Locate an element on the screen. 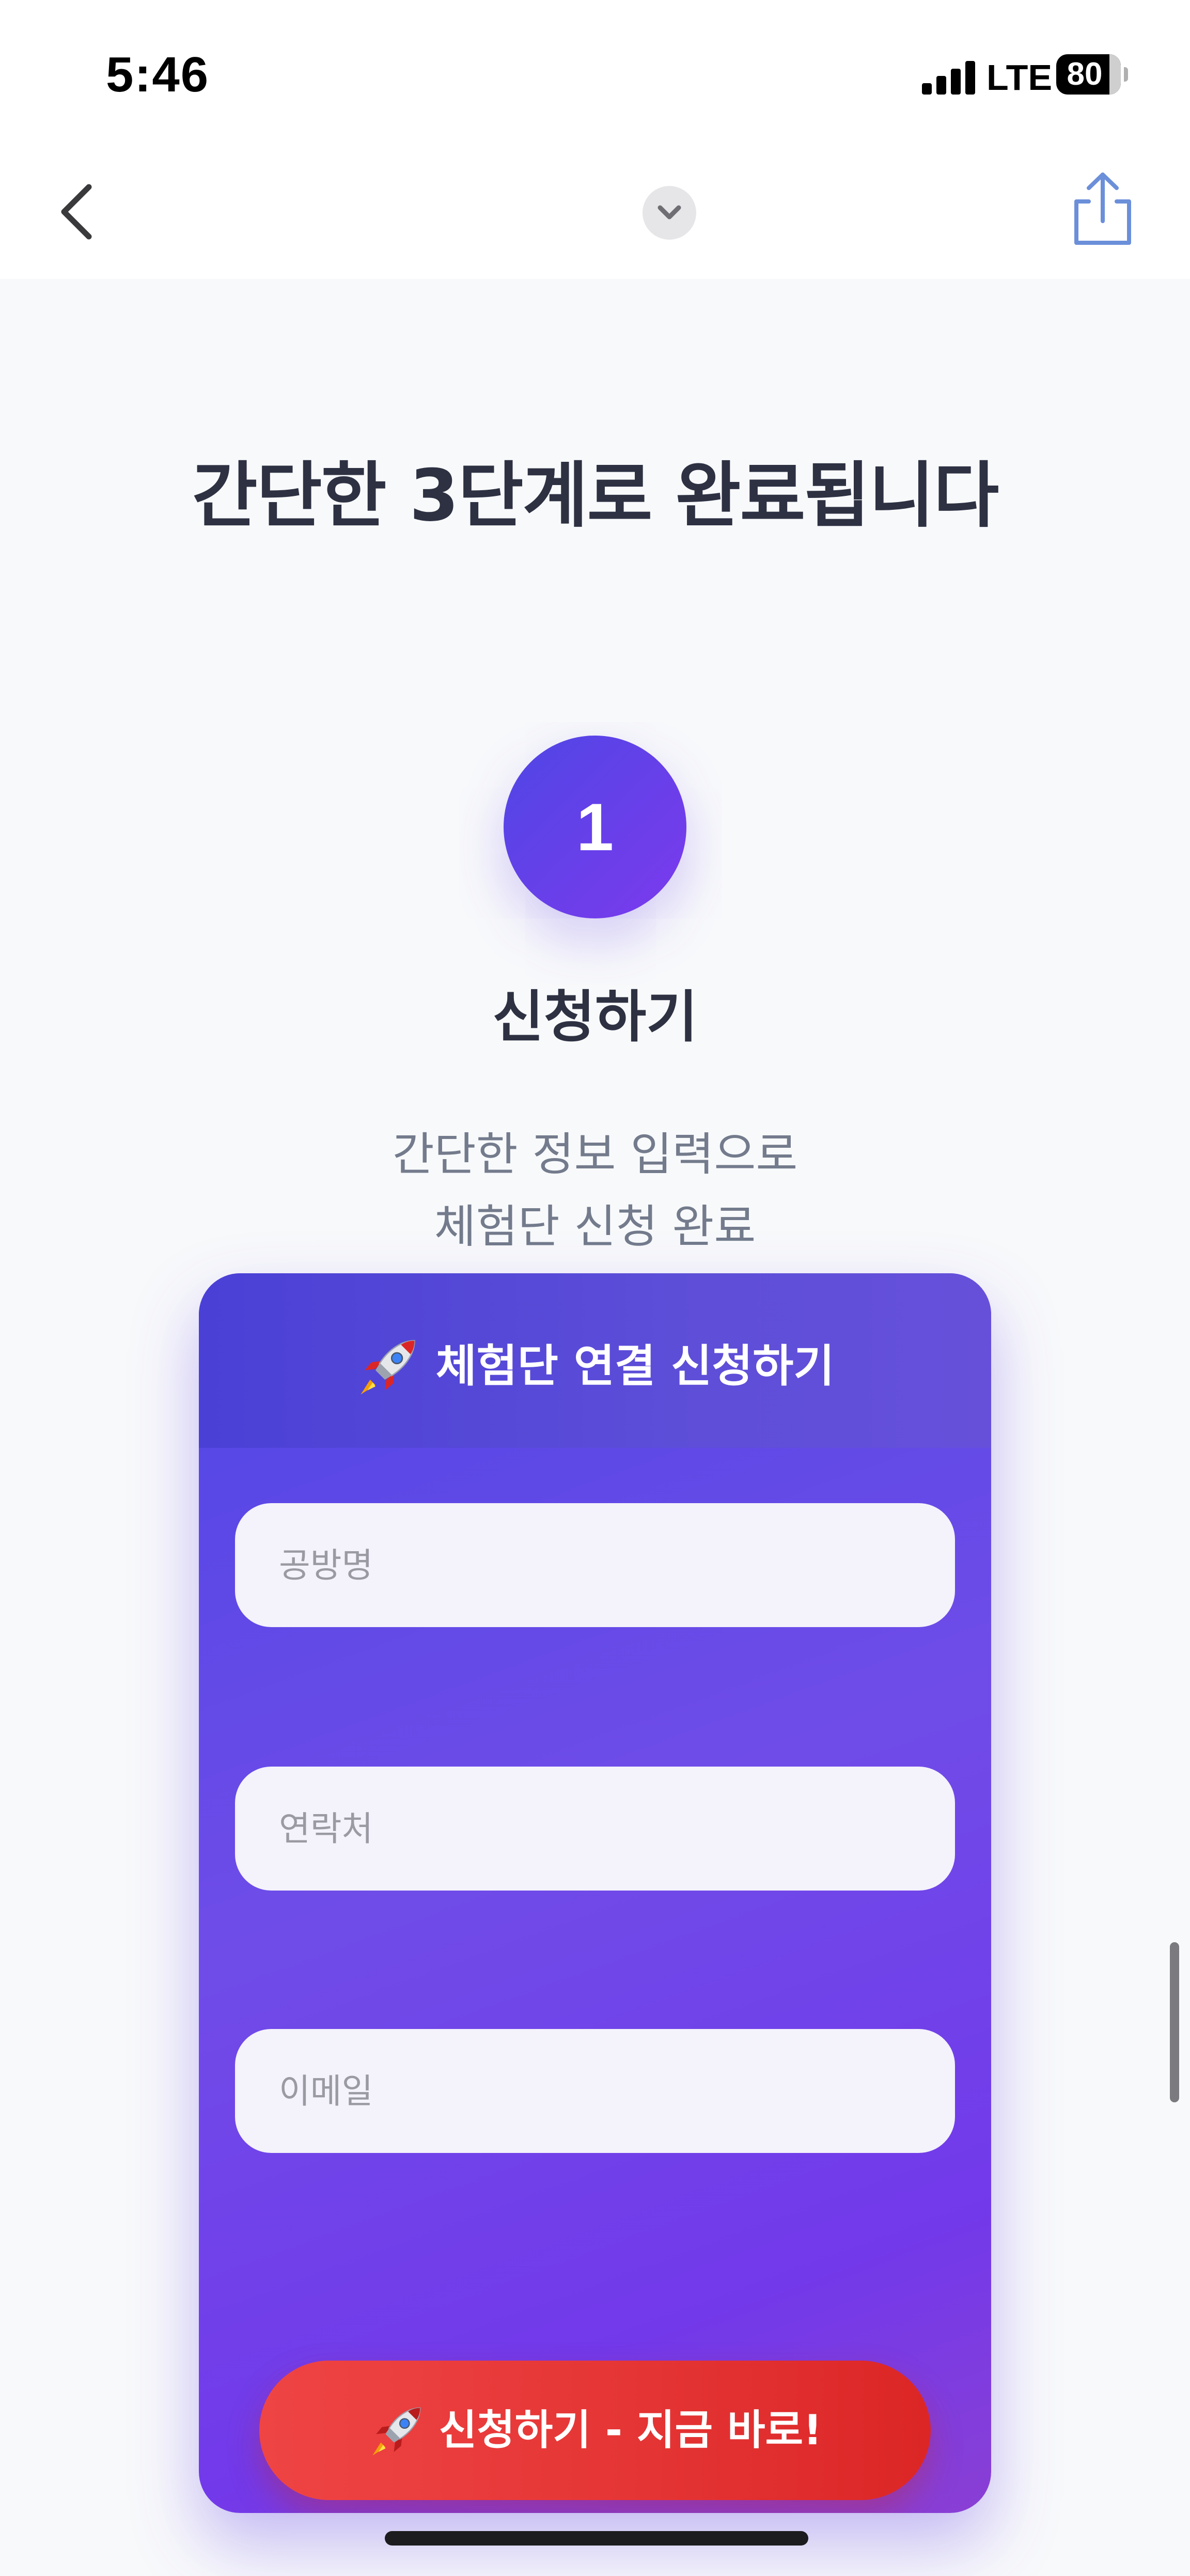  collapse-button is located at coordinates (669, 213).